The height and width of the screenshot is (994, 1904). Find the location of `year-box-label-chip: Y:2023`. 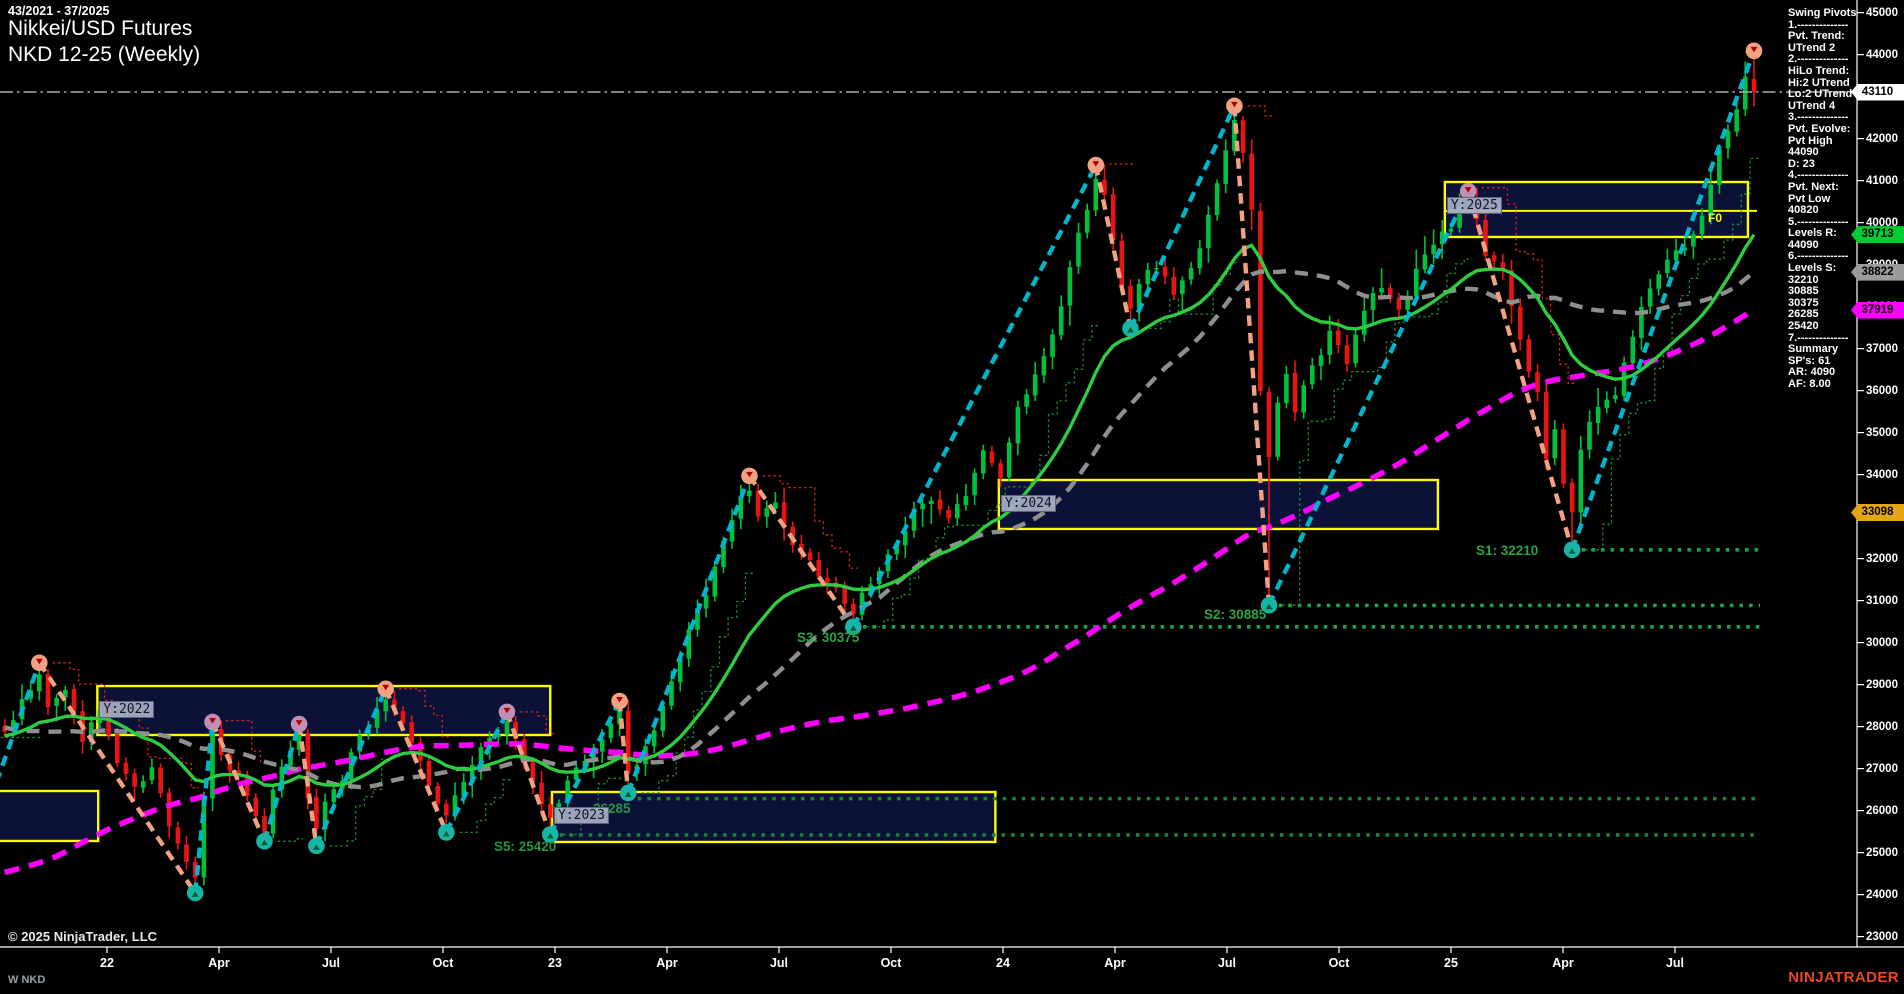

year-box-label-chip: Y:2023 is located at coordinates (581, 815).